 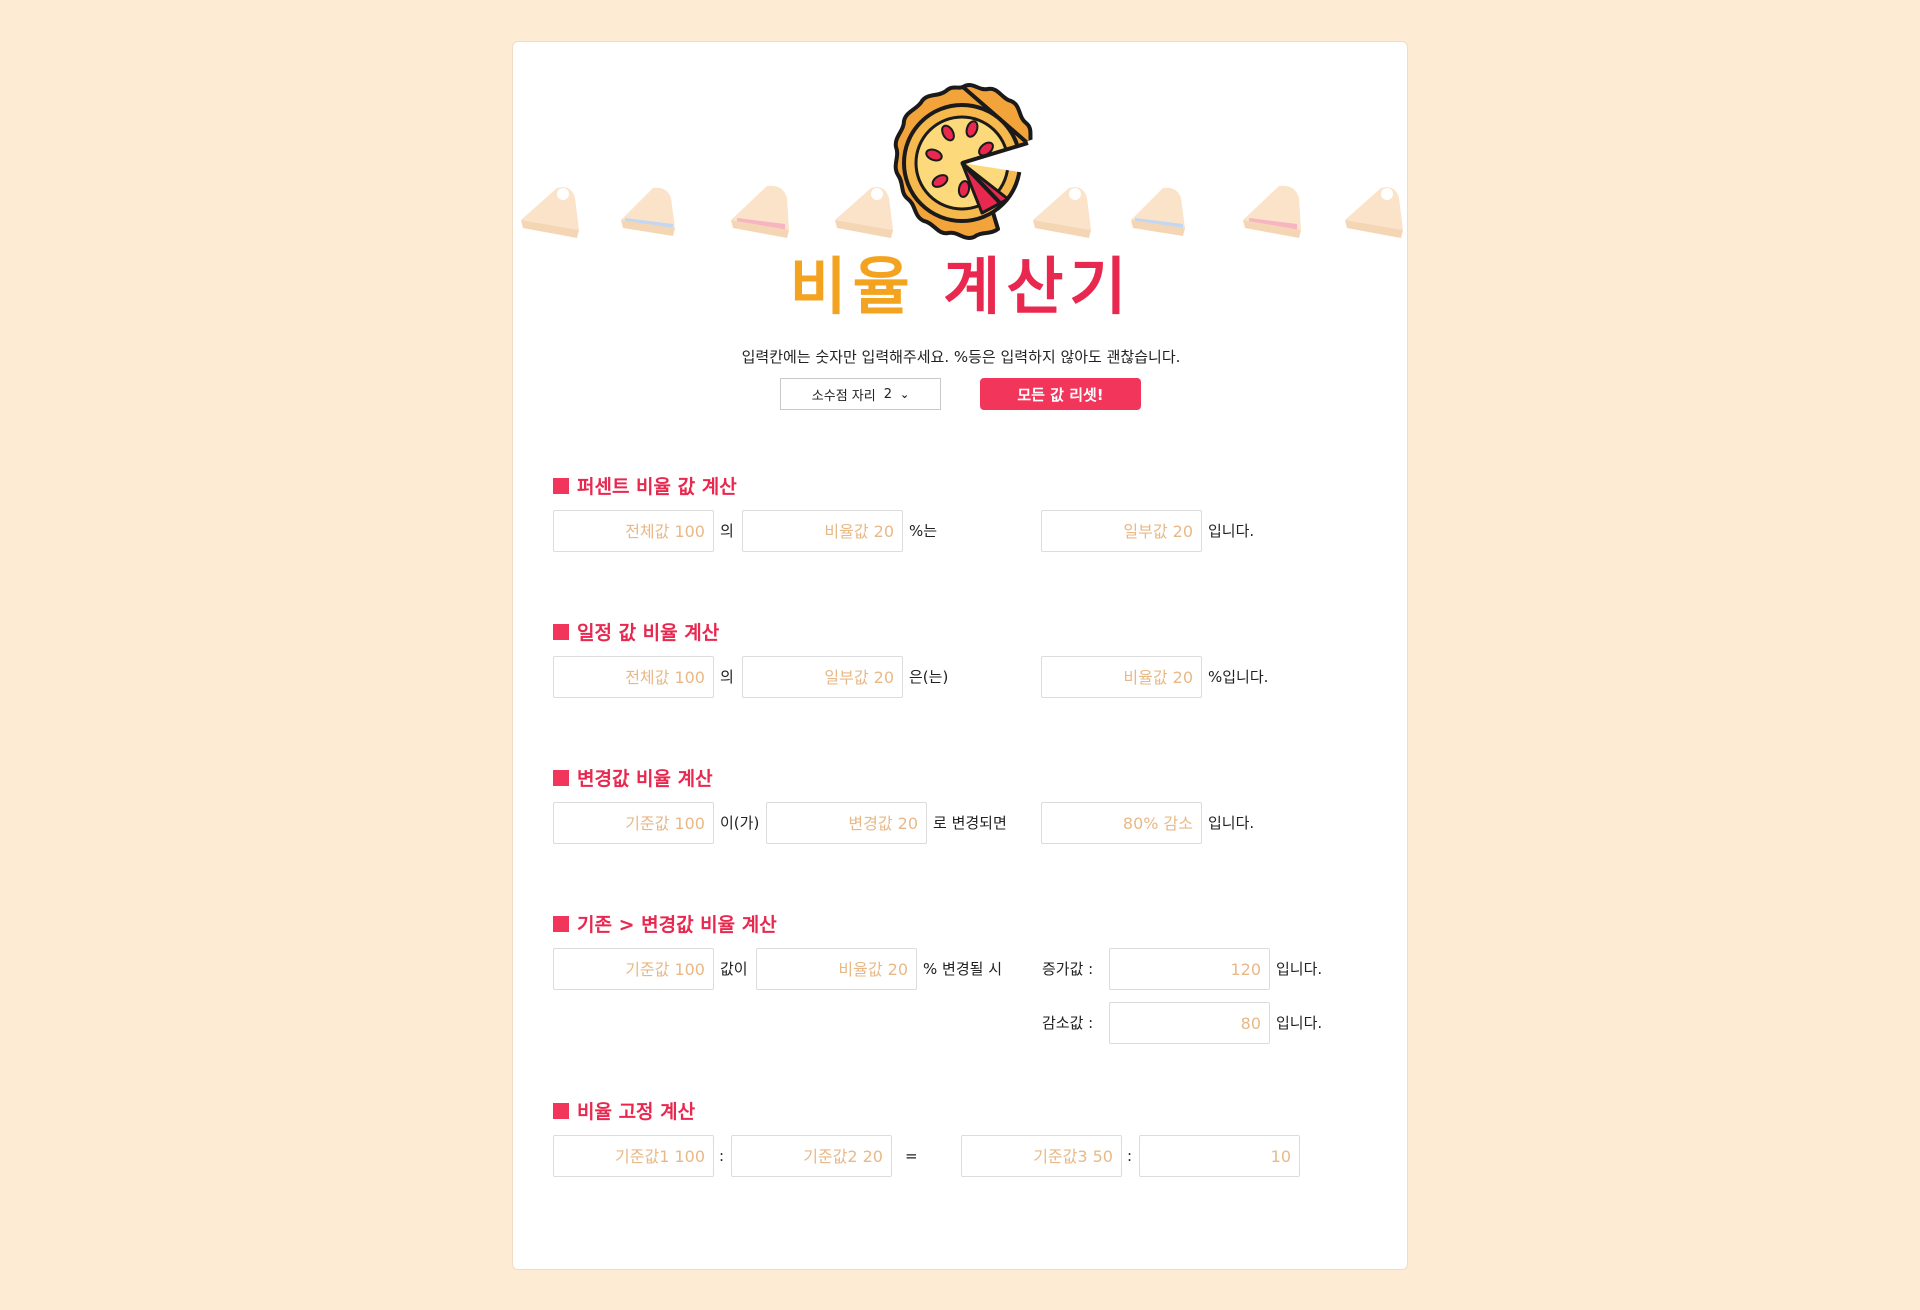 I want to click on section-title-text: 퍼센트 비율 값 계산, so click(x=657, y=487).